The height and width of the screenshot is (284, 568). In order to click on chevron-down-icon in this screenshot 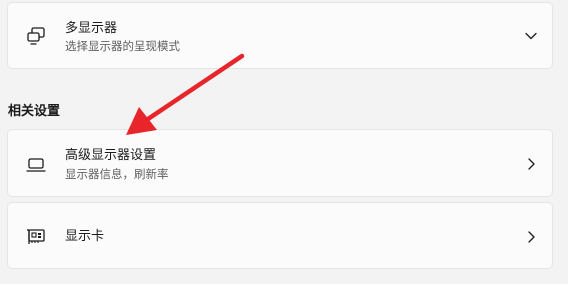, I will do `click(531, 36)`.